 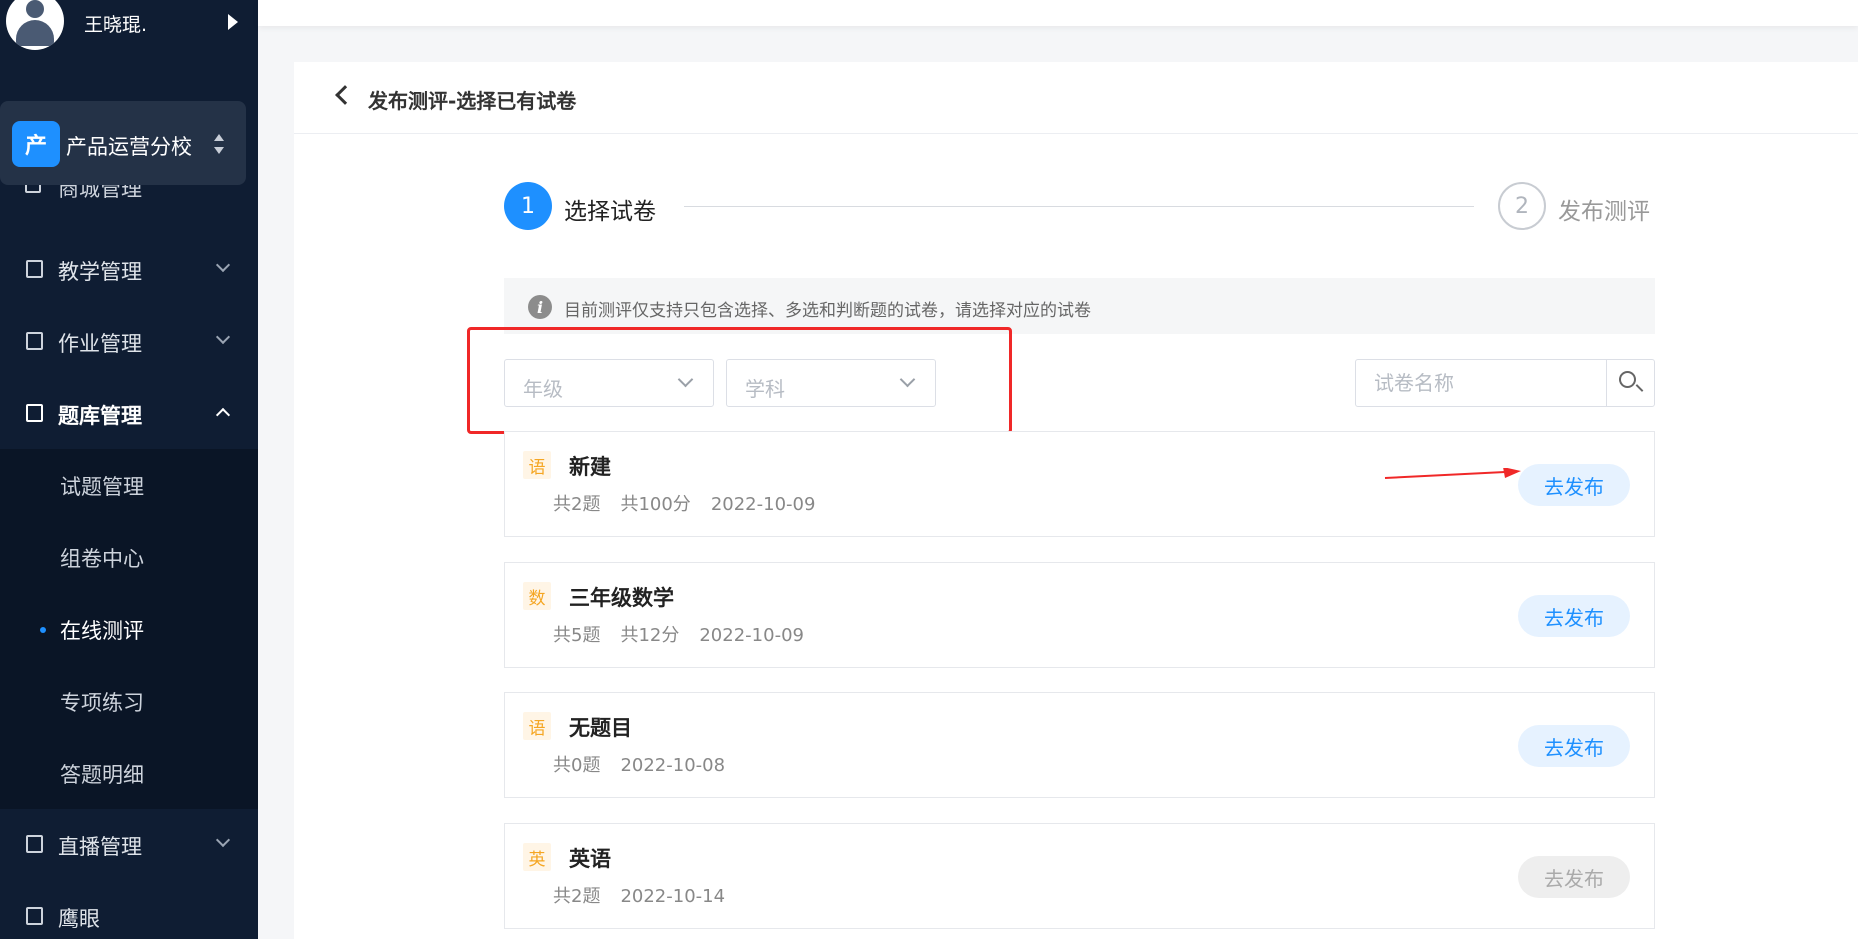 What do you see at coordinates (827, 311) in the screenshot?
I see `notice-text: 目前测评仅支持只包含选择、多选和判断题的试卷，请选择对应的试卷` at bounding box center [827, 311].